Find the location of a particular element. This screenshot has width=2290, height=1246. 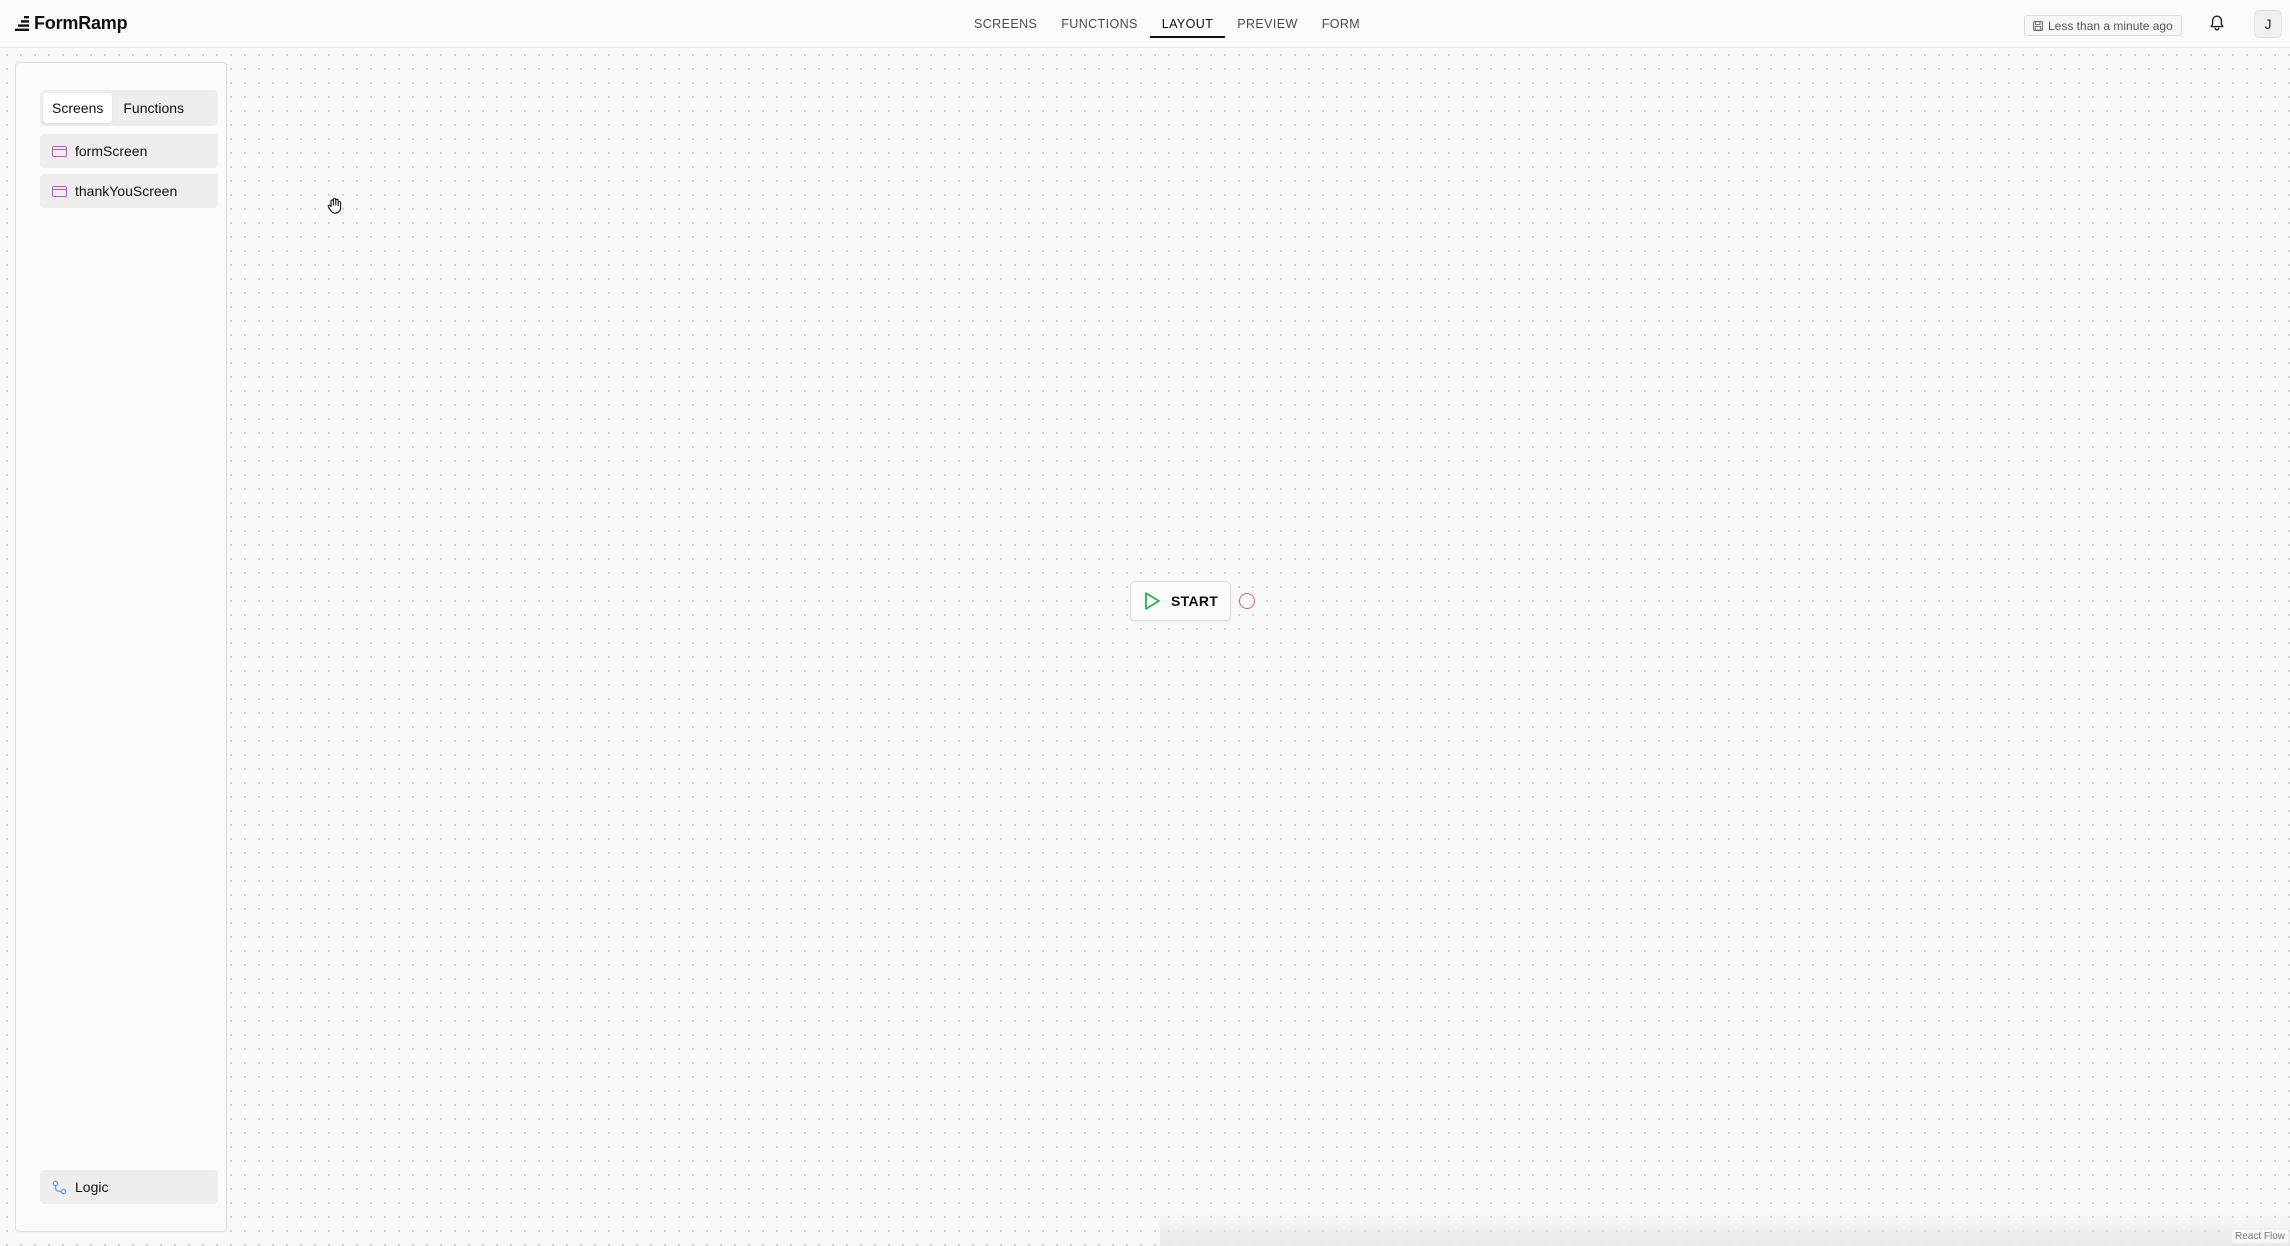

start-node-label: START is located at coordinates (1195, 601).